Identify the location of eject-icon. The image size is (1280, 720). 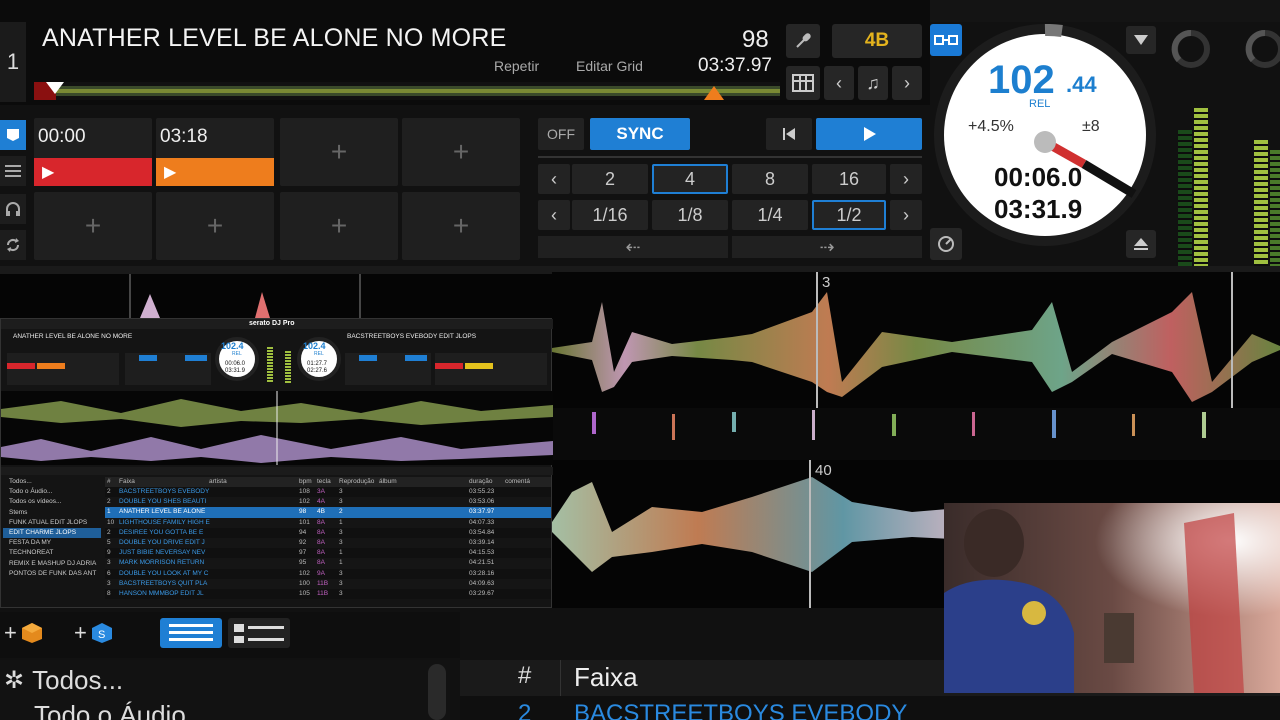
(1141, 244).